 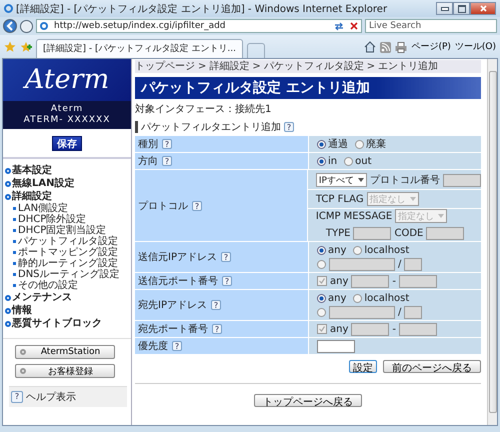 What do you see at coordinates (68, 396) in the screenshot?
I see `help-link: ? ヘルプ表示` at bounding box center [68, 396].